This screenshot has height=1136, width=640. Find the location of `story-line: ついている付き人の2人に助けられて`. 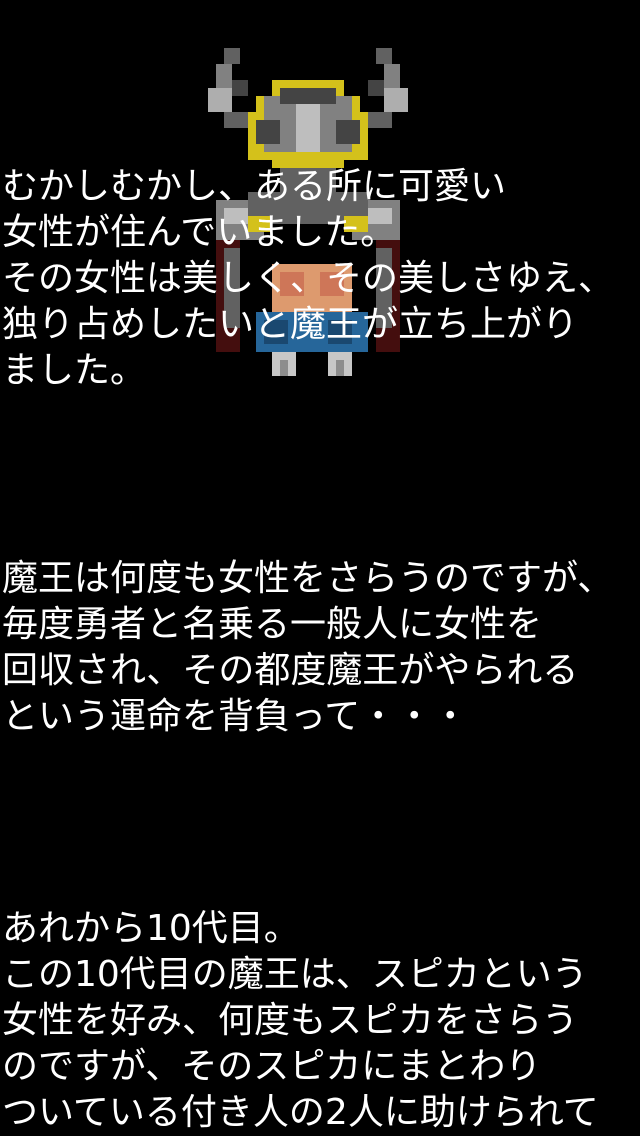

story-line: ついている付き人の2人に助けられて is located at coordinates (300, 1112).